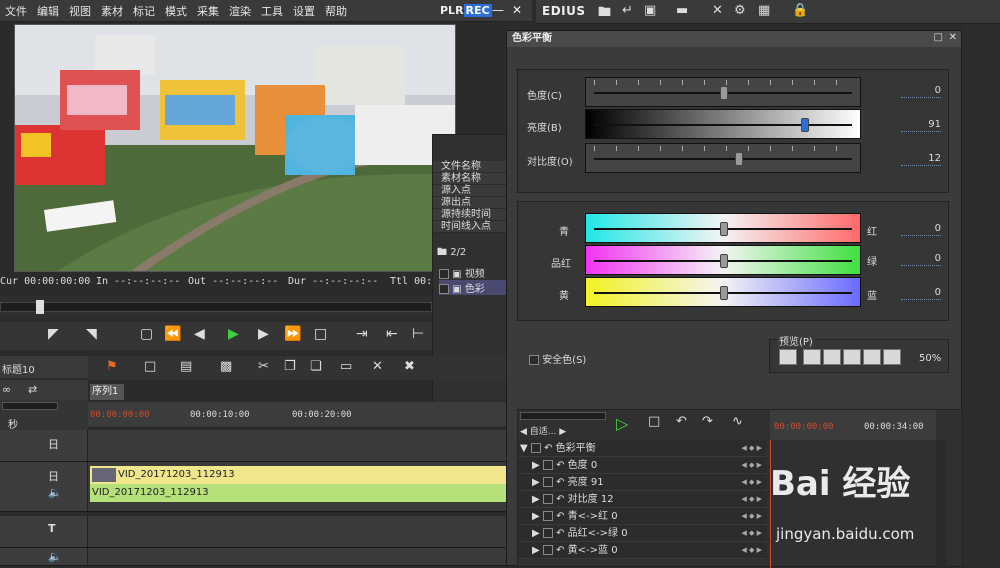 The image size is (1000, 568). Describe the element at coordinates (477, 10) in the screenshot. I see `rec-label: REC` at that location.